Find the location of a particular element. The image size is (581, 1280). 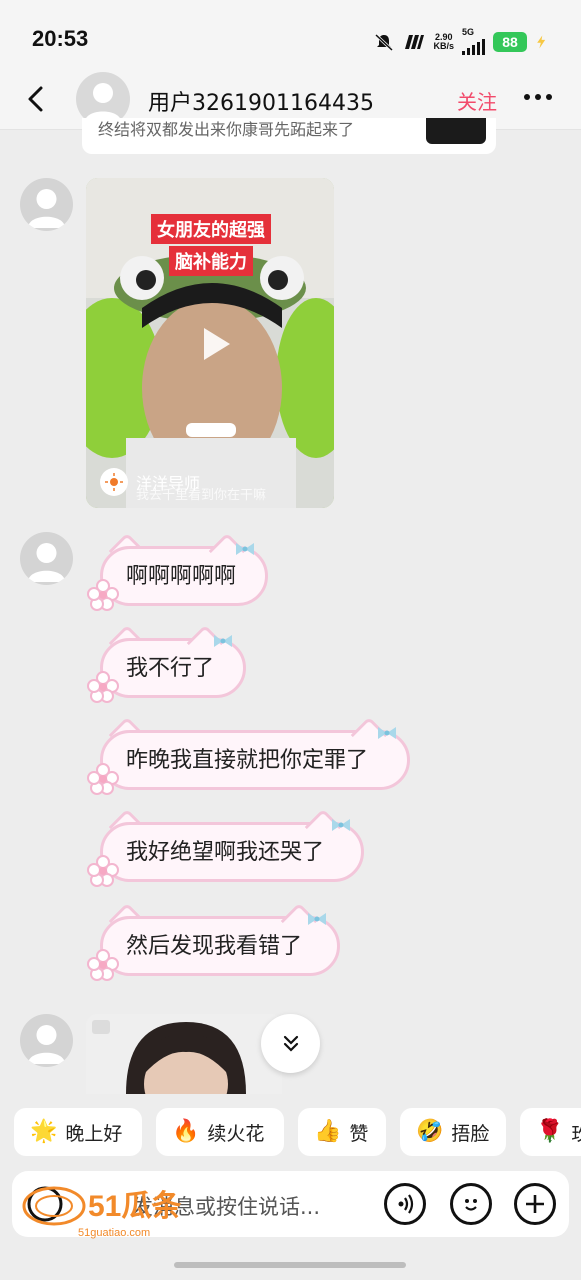

facepalm-icon: 🤣 is located at coordinates (430, 1131).